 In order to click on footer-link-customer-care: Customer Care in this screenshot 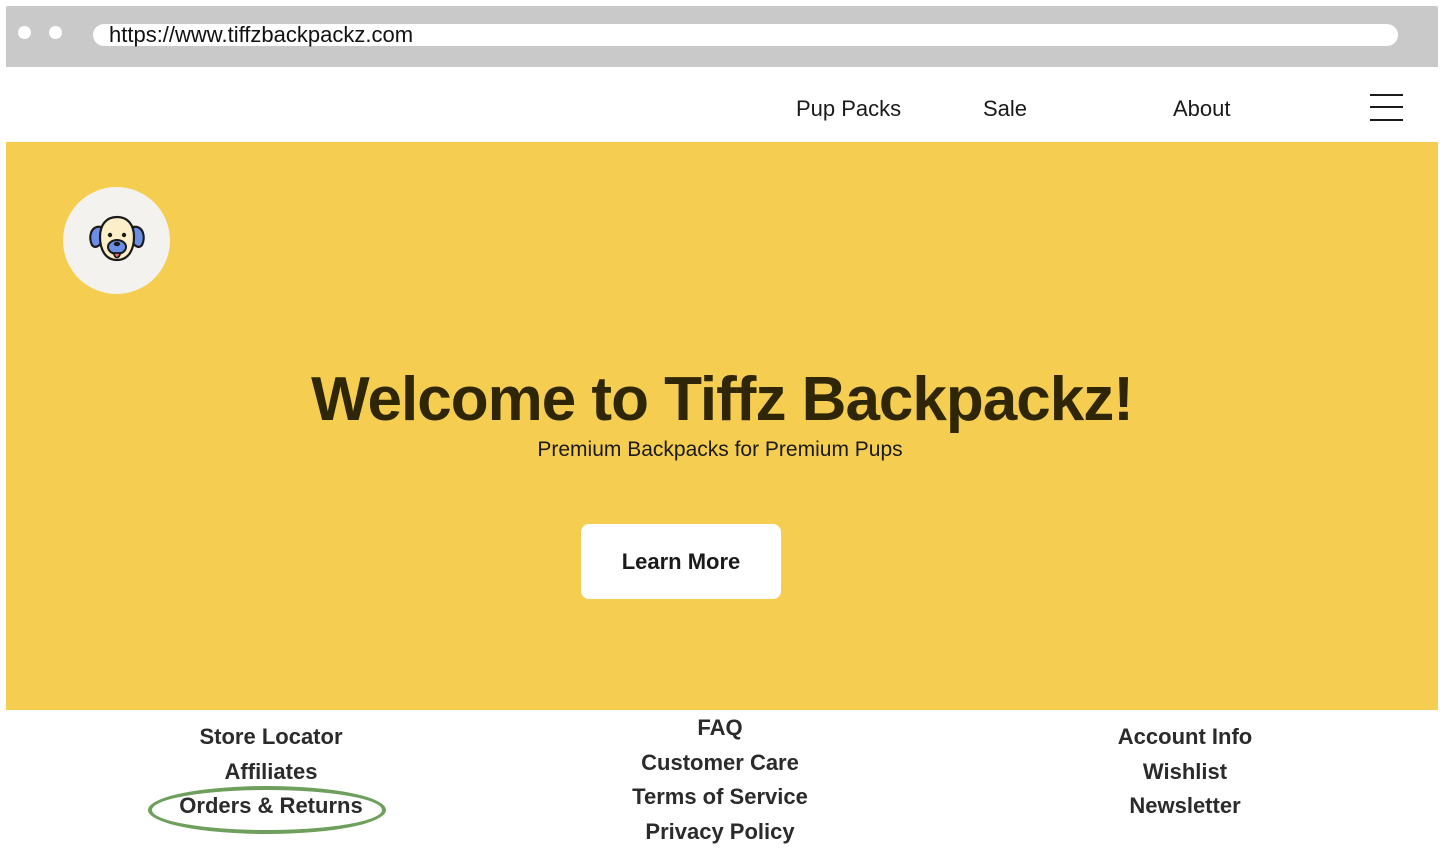, I will do `click(720, 763)`.